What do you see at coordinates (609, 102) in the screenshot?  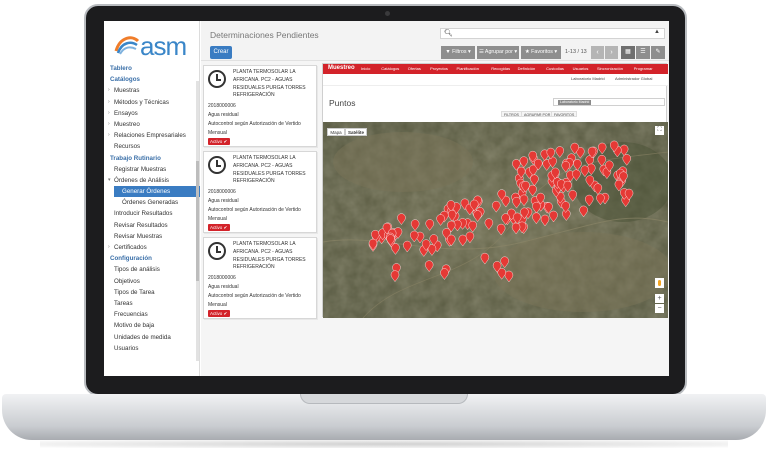 I see `inner-search-input: Laboratorio Madrid` at bounding box center [609, 102].